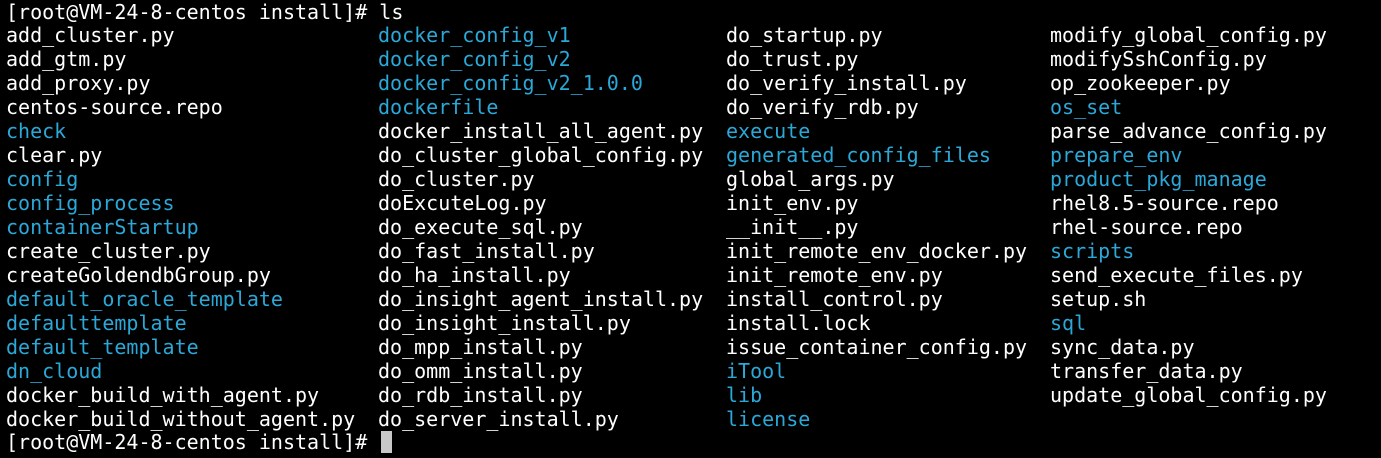 The width and height of the screenshot is (1381, 458). Describe the element at coordinates (486, 251) in the screenshot. I see `file-entry: do_fast_install.py` at that location.